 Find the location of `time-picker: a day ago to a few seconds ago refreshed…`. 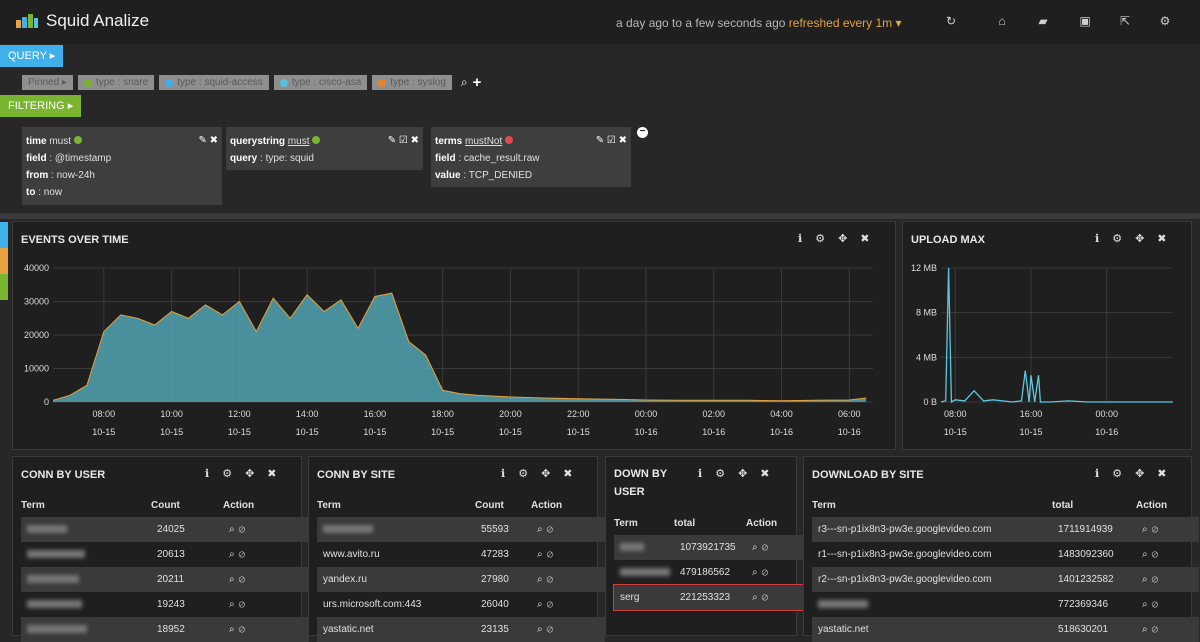

time-picker: a day ago to a few seconds ago refreshed… is located at coordinates (759, 23).